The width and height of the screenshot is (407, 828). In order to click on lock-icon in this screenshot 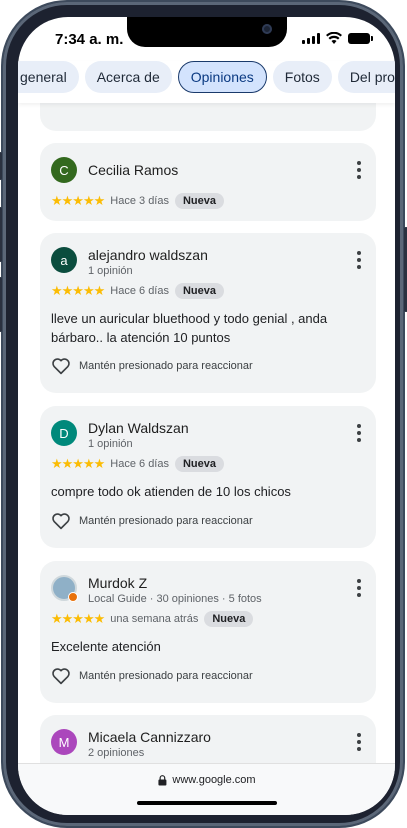, I will do `click(161, 779)`.